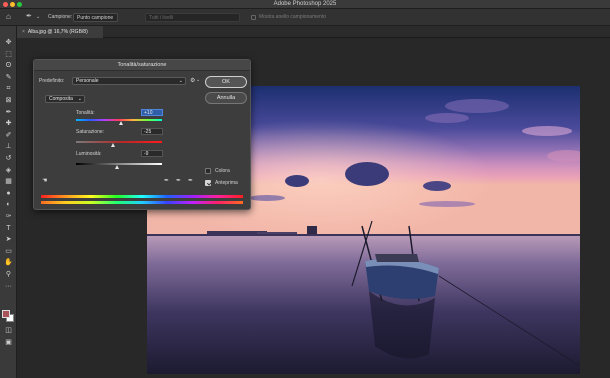 This screenshot has height=378, width=610. Describe the element at coordinates (8, 146) in the screenshot. I see `clone-stamp-tool-icon: ⊥` at that location.